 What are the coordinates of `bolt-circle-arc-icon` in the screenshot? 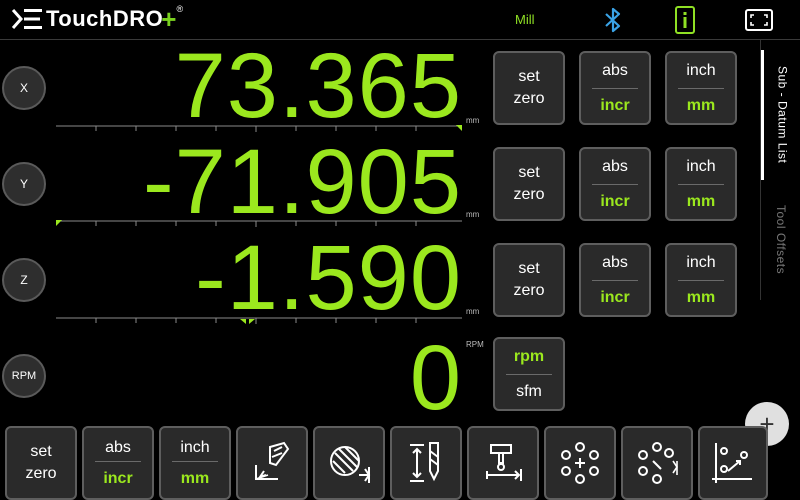 It's located at (658, 463).